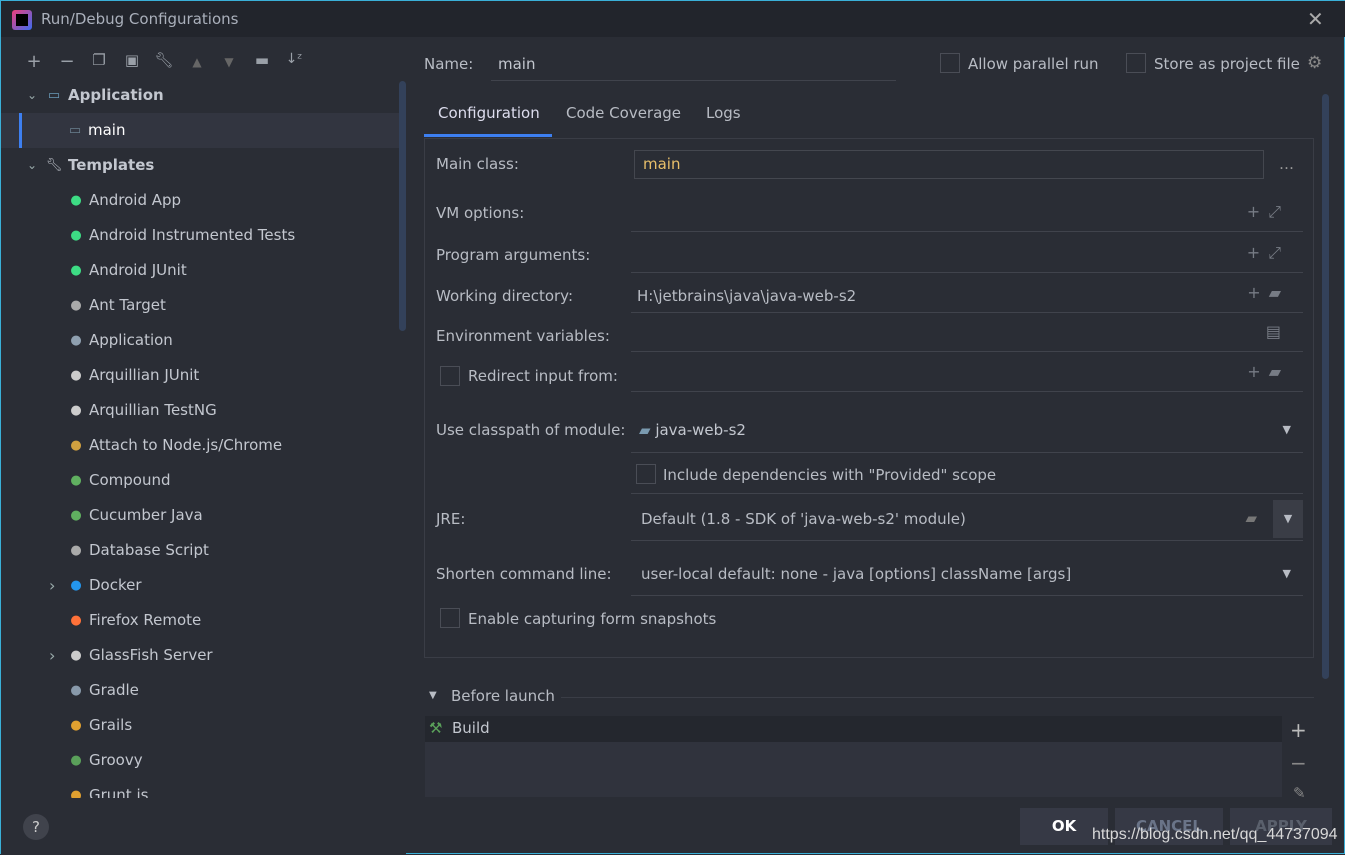 The image size is (1345, 855). I want to click on tree-clip, so click(203, 826).